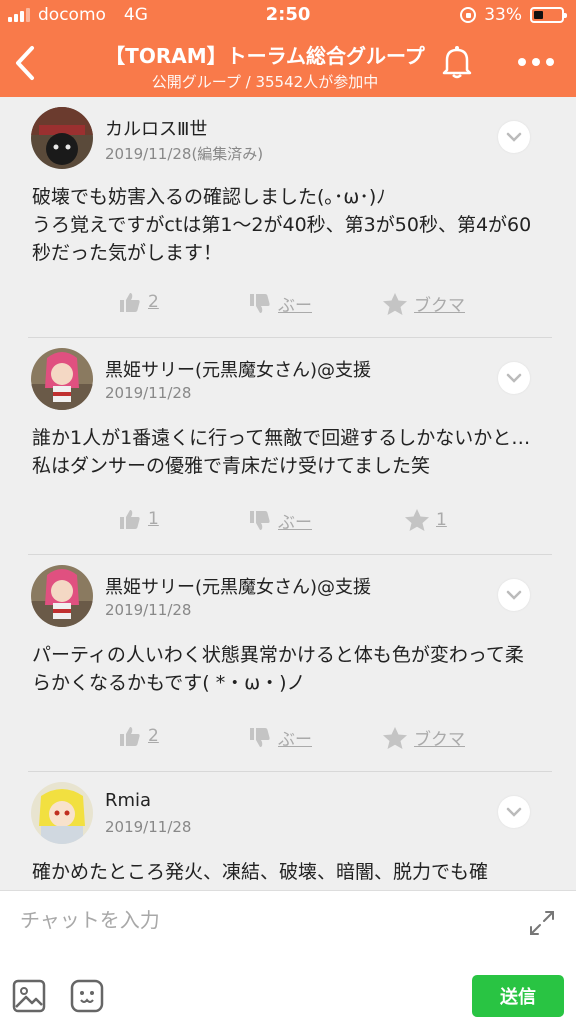 Image resolution: width=576 pixels, height=1024 pixels. I want to click on like-button: 1, so click(138, 519).